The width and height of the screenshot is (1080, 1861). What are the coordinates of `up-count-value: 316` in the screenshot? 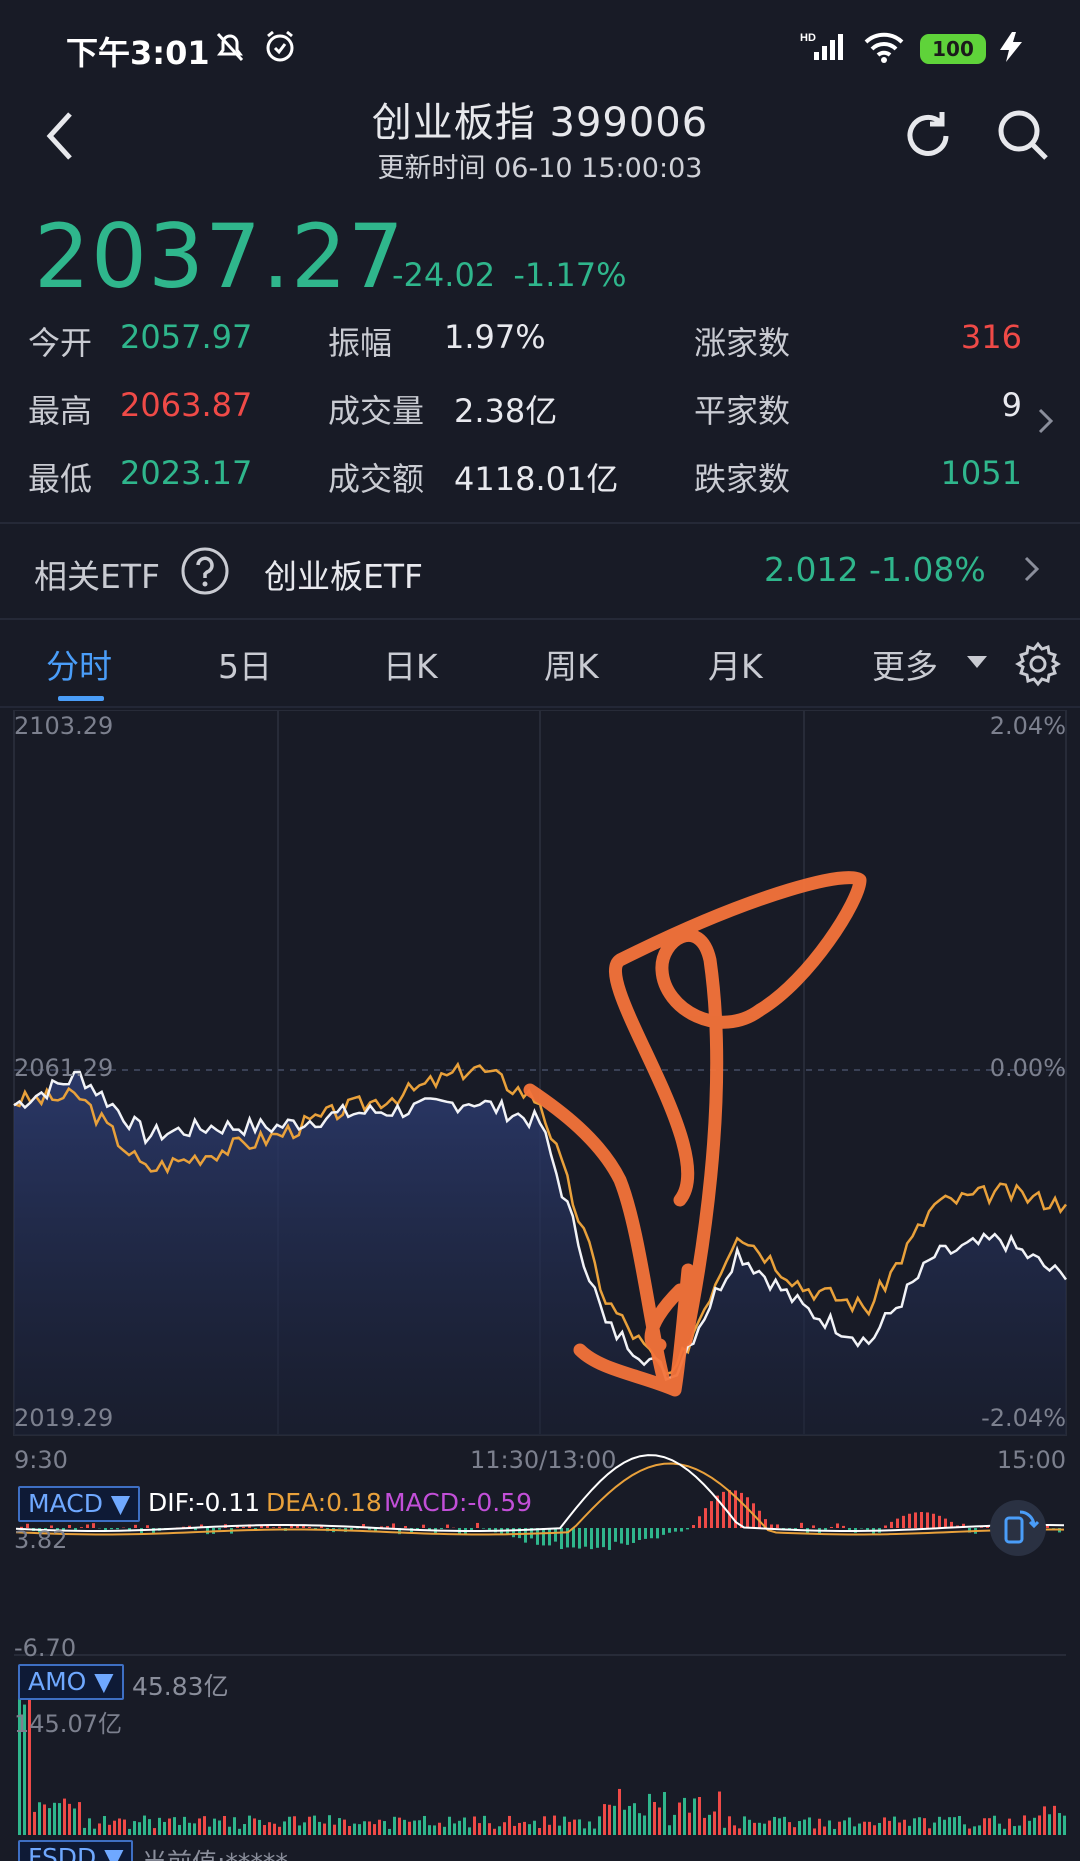 It's located at (991, 337).